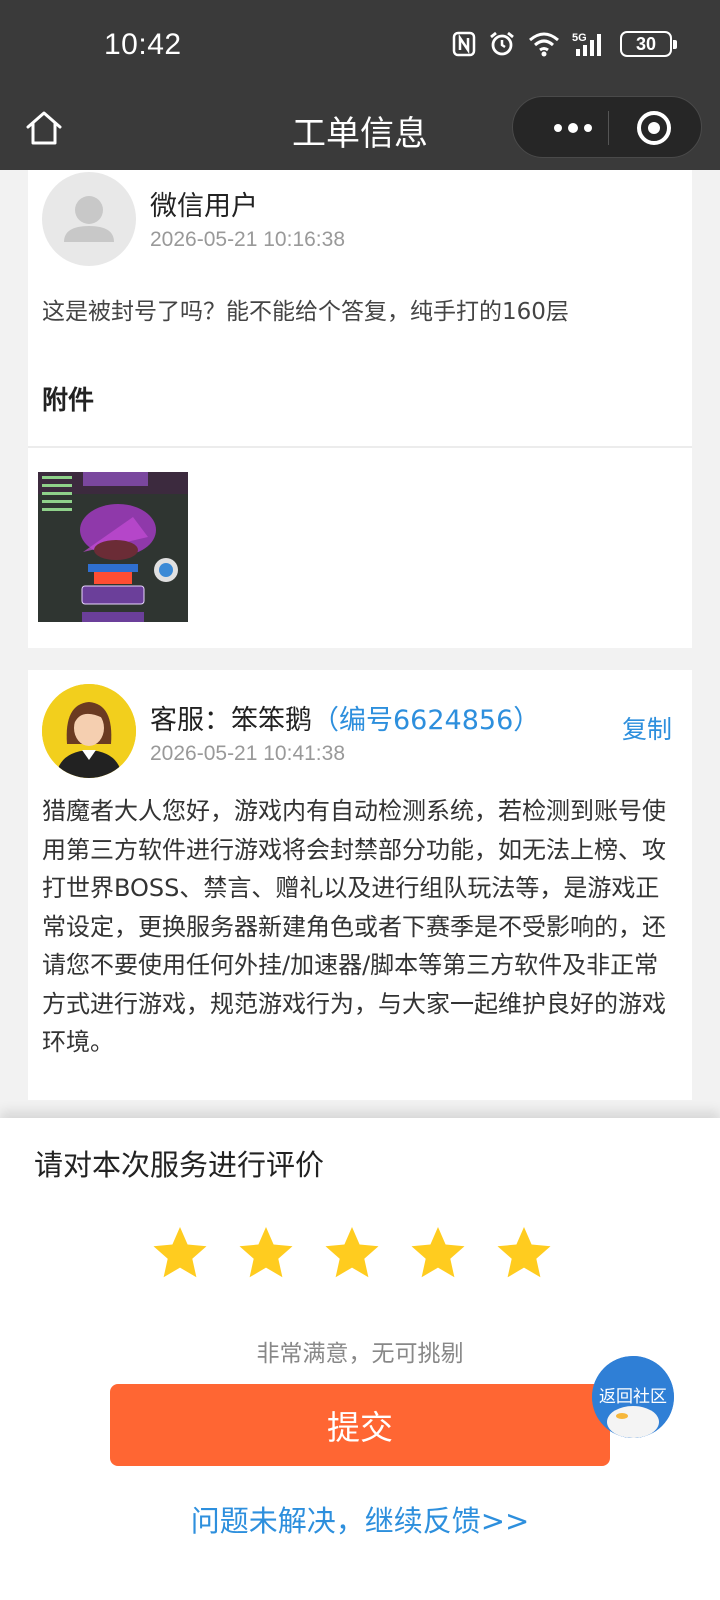  I want to click on continue-feedback-link: 问题未解决，继续反馈>>, so click(360, 1519).